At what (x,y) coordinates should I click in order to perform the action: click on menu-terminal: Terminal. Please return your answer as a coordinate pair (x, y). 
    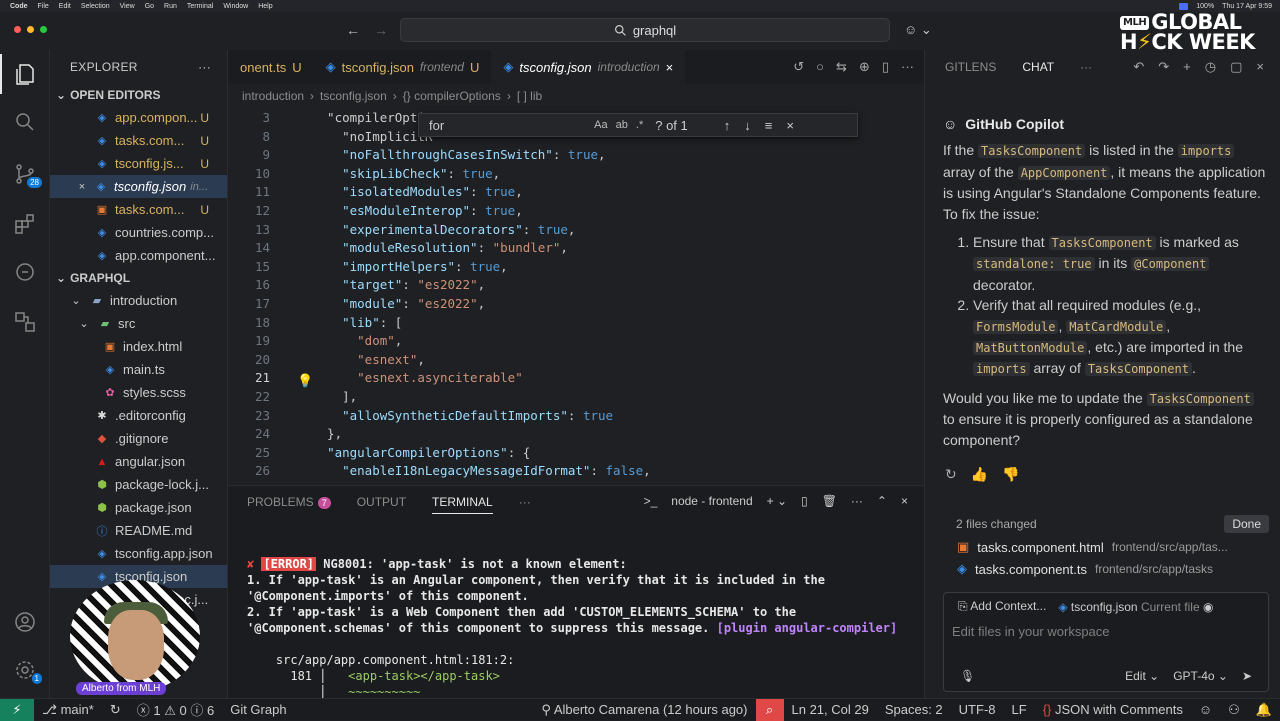
    Looking at the image, I should click on (200, 6).